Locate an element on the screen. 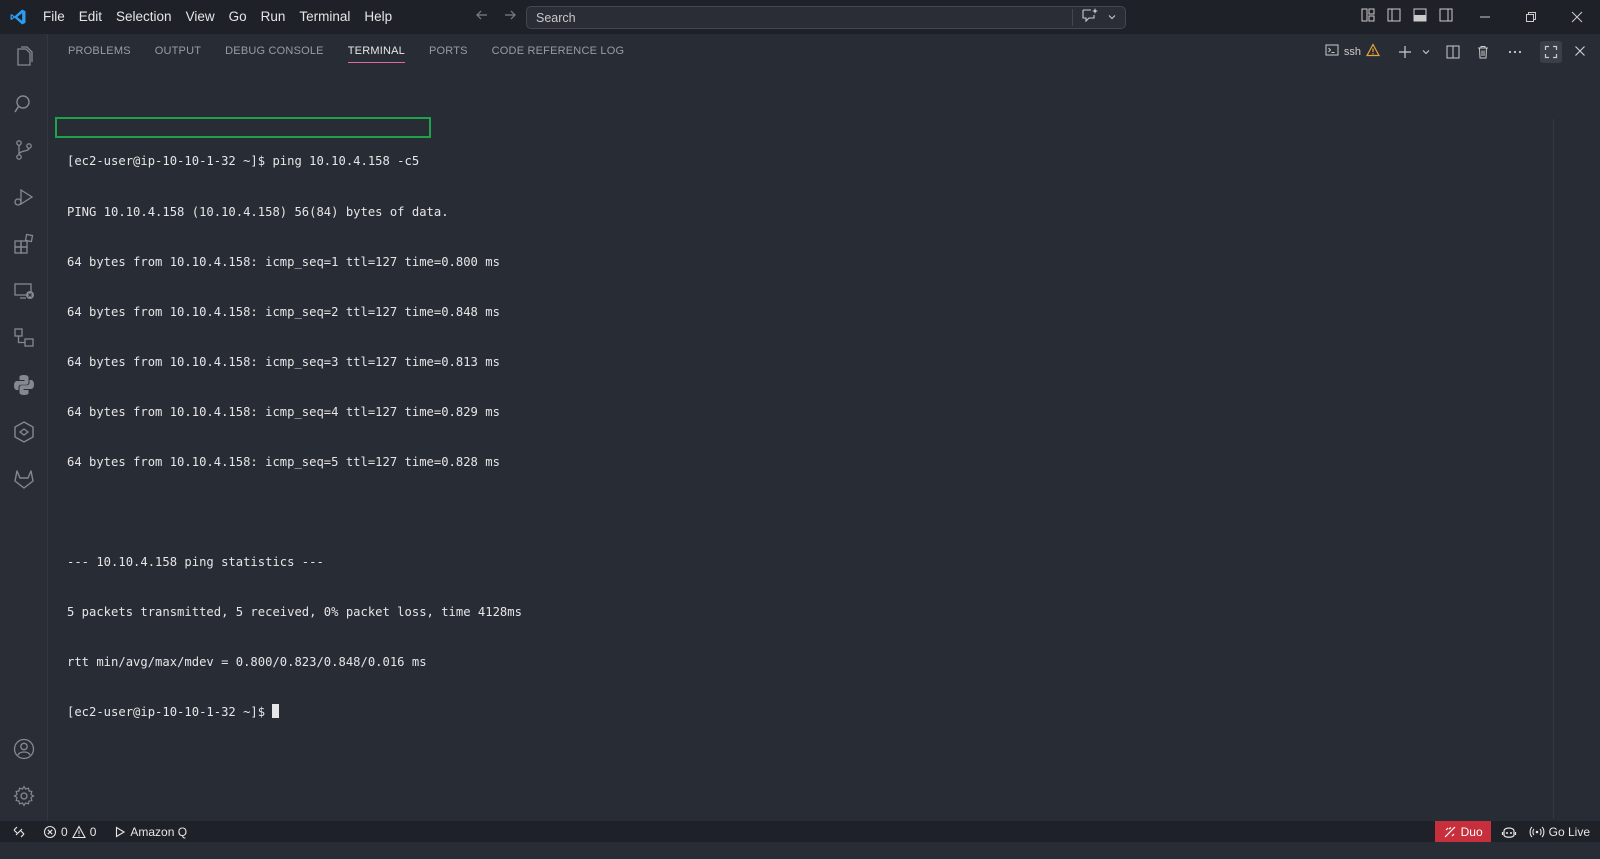 The image size is (1600, 859). panel-actions: ssh is located at coordinates (1441, 51).